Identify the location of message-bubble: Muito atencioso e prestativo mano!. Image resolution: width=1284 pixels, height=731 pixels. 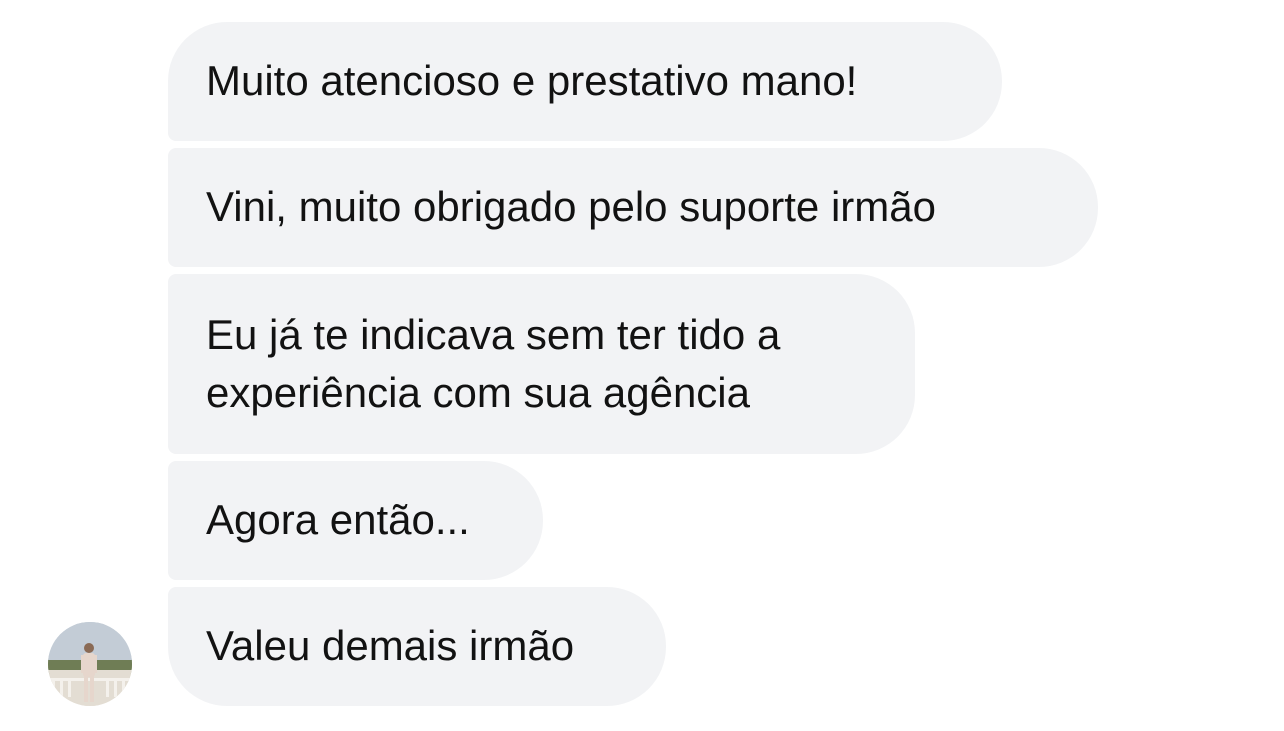
(585, 81).